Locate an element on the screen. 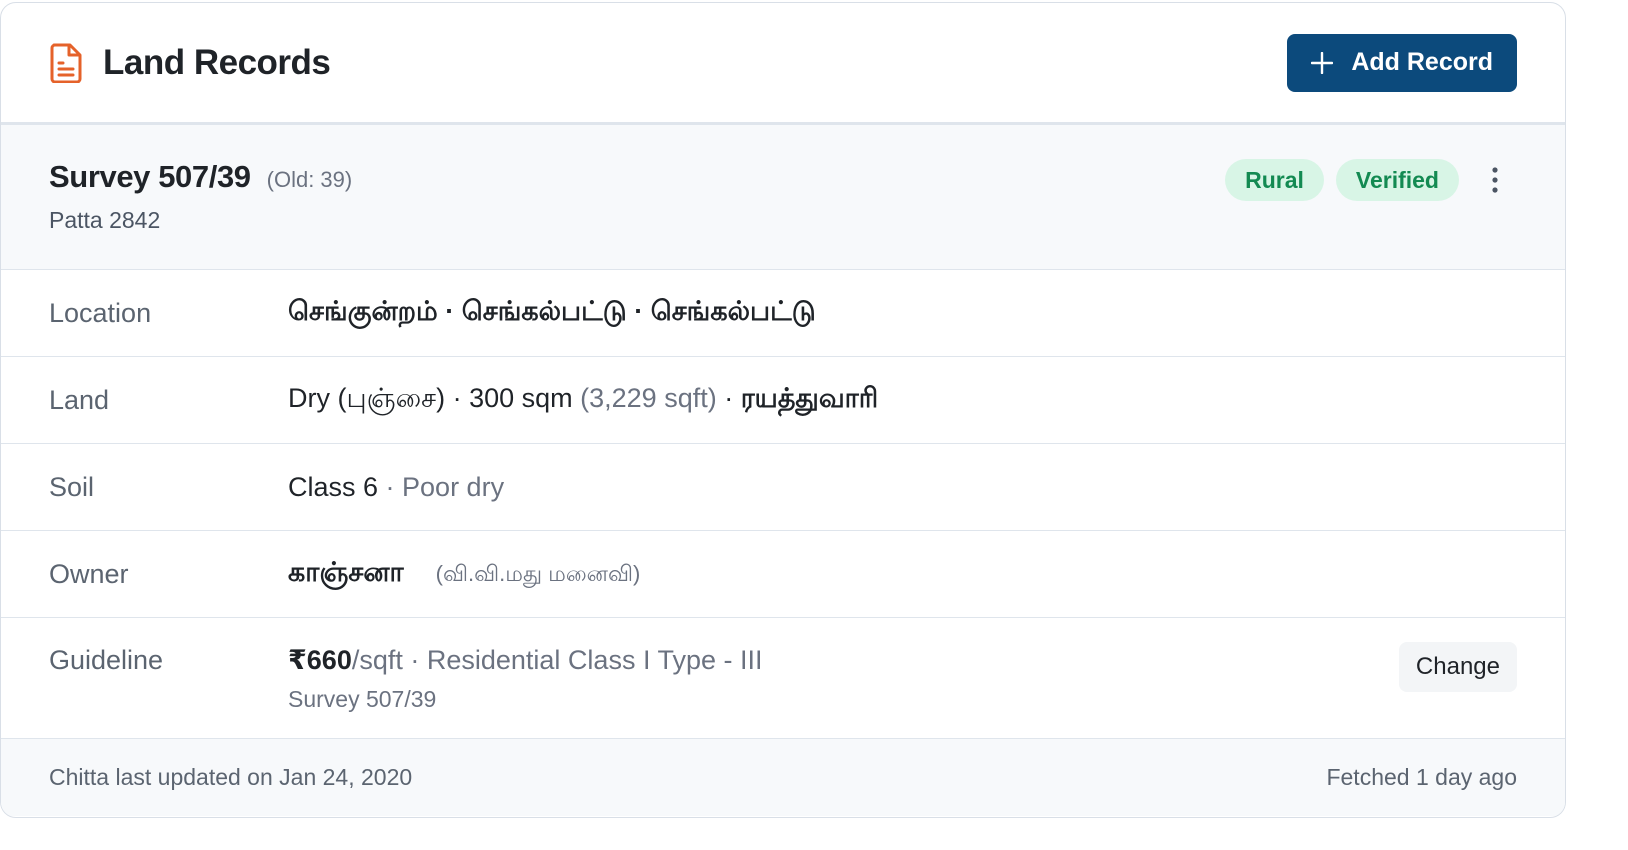 This screenshot has width=1628, height=850. location-label: Location is located at coordinates (100, 312).